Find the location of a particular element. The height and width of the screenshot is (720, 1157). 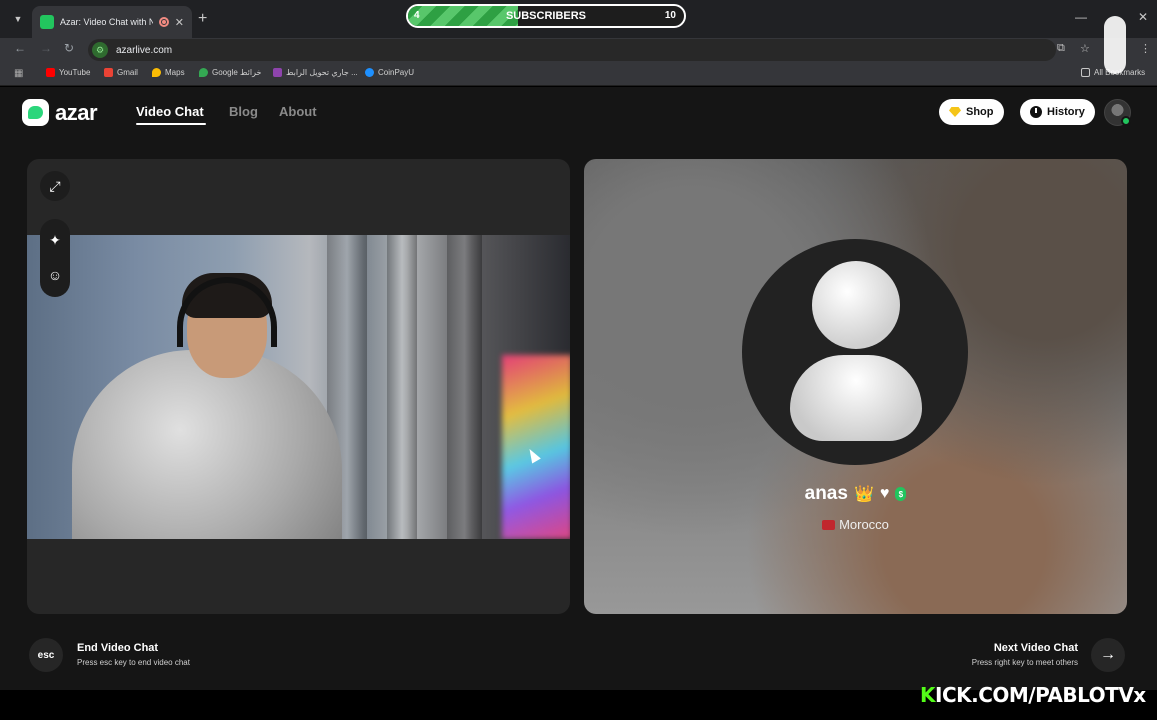

azar-favicon-icon is located at coordinates (47, 22).